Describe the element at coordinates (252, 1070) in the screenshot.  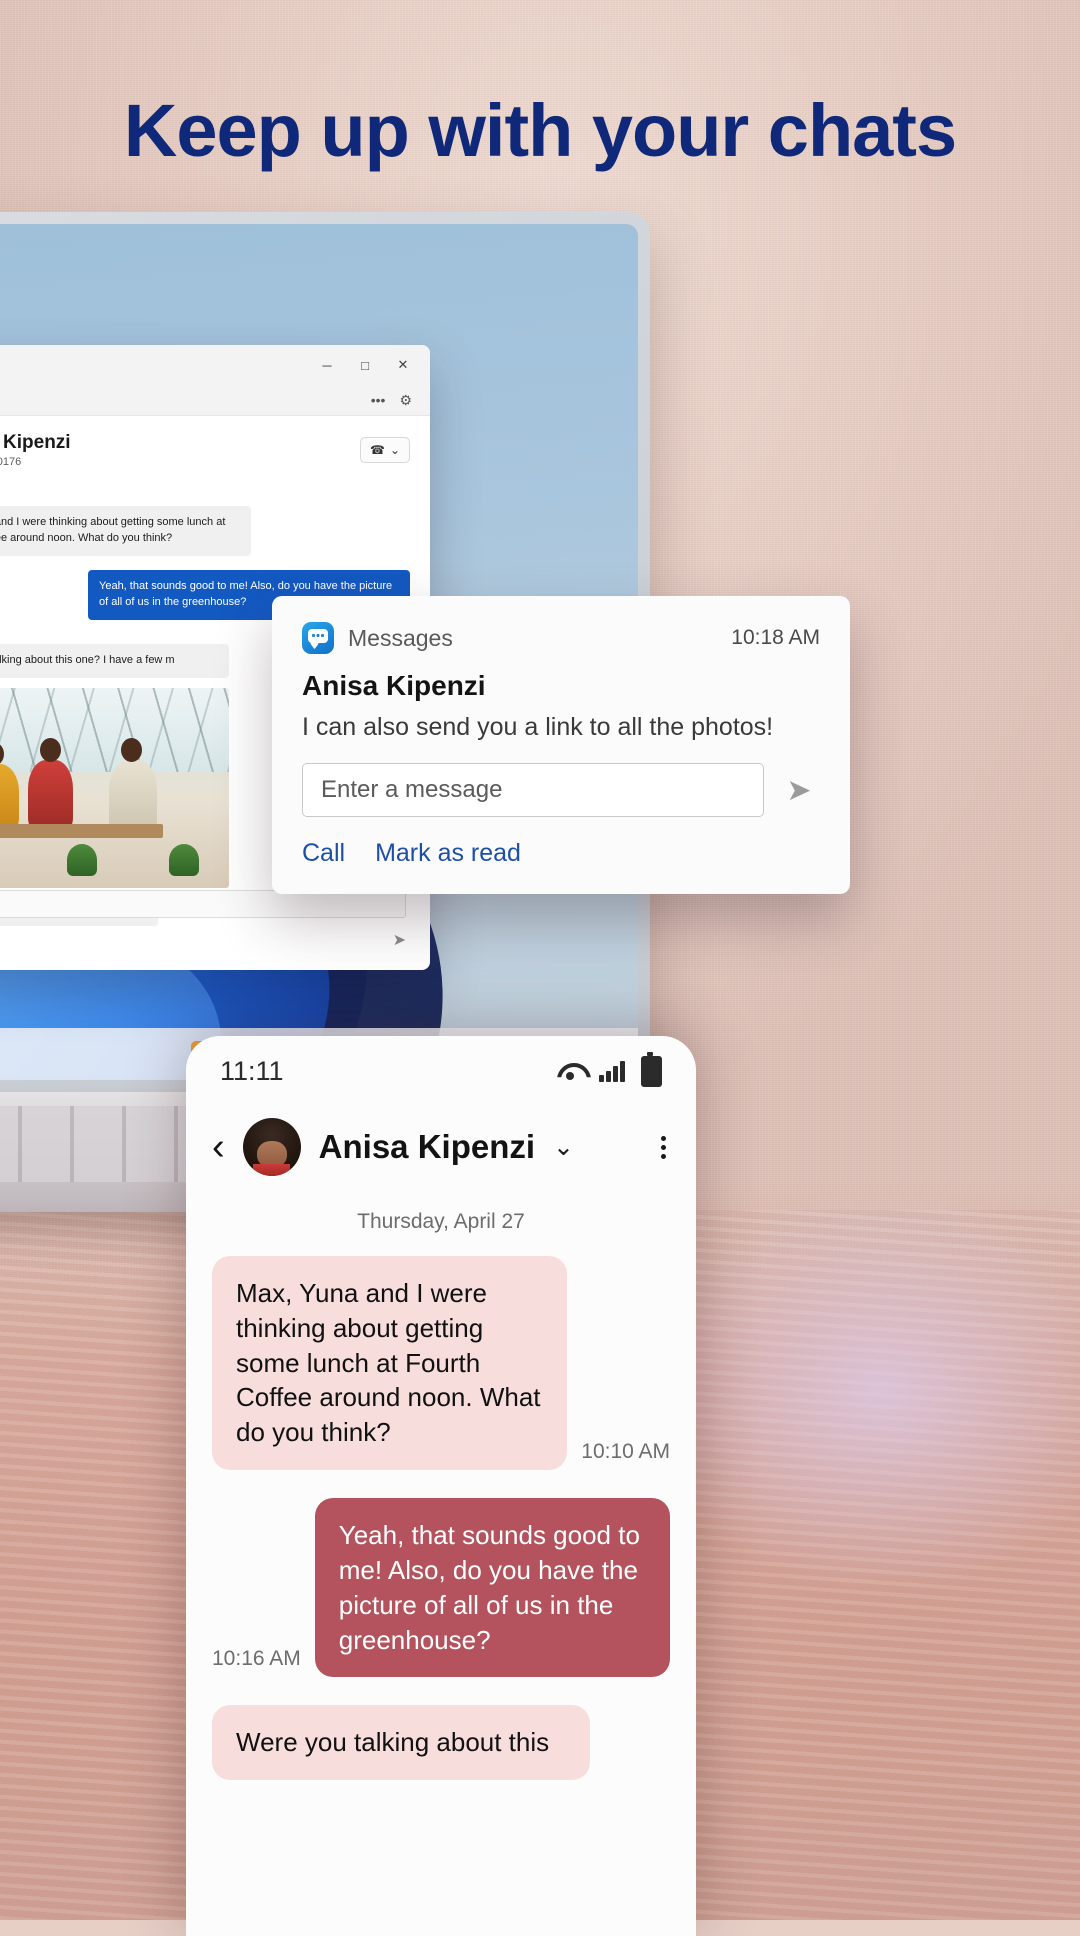
I see `status-time: 11:11` at that location.